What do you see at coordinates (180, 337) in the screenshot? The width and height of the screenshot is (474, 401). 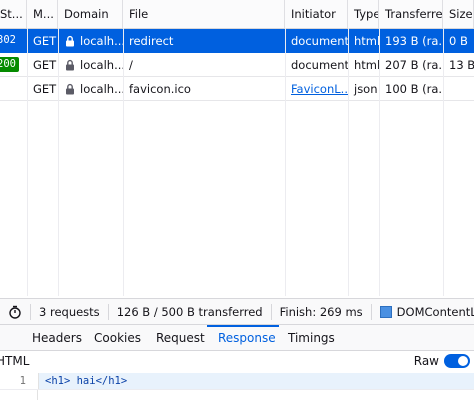 I see `tab-request: Request` at bounding box center [180, 337].